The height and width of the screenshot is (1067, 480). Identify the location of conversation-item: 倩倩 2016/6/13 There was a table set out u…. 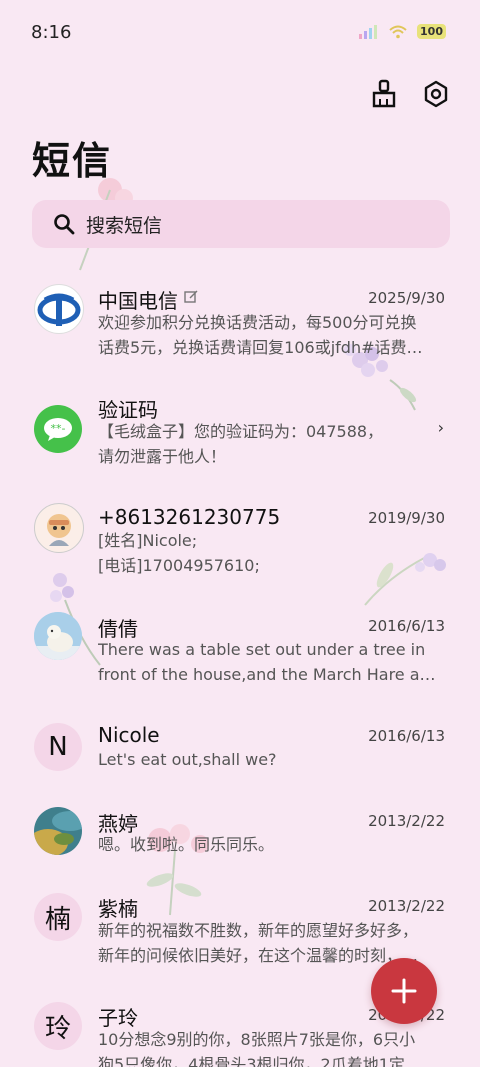
(240, 660).